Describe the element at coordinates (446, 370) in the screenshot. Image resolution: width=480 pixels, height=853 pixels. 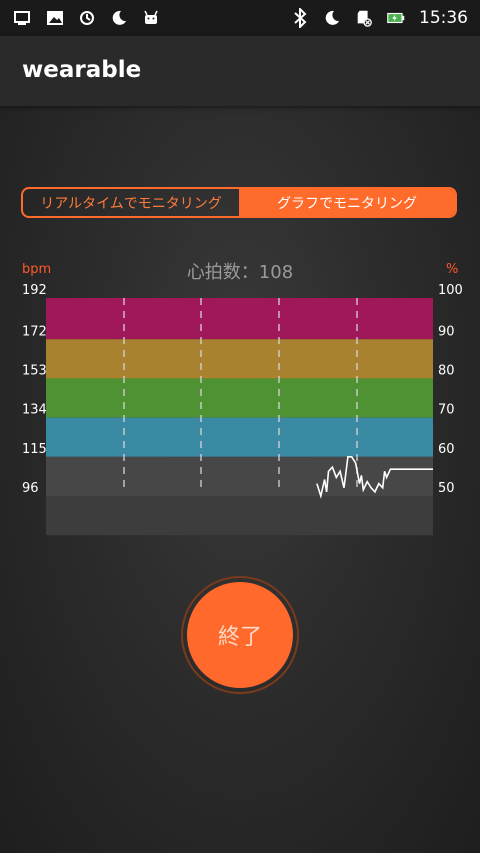
I see `y-tick-right: 80` at that location.